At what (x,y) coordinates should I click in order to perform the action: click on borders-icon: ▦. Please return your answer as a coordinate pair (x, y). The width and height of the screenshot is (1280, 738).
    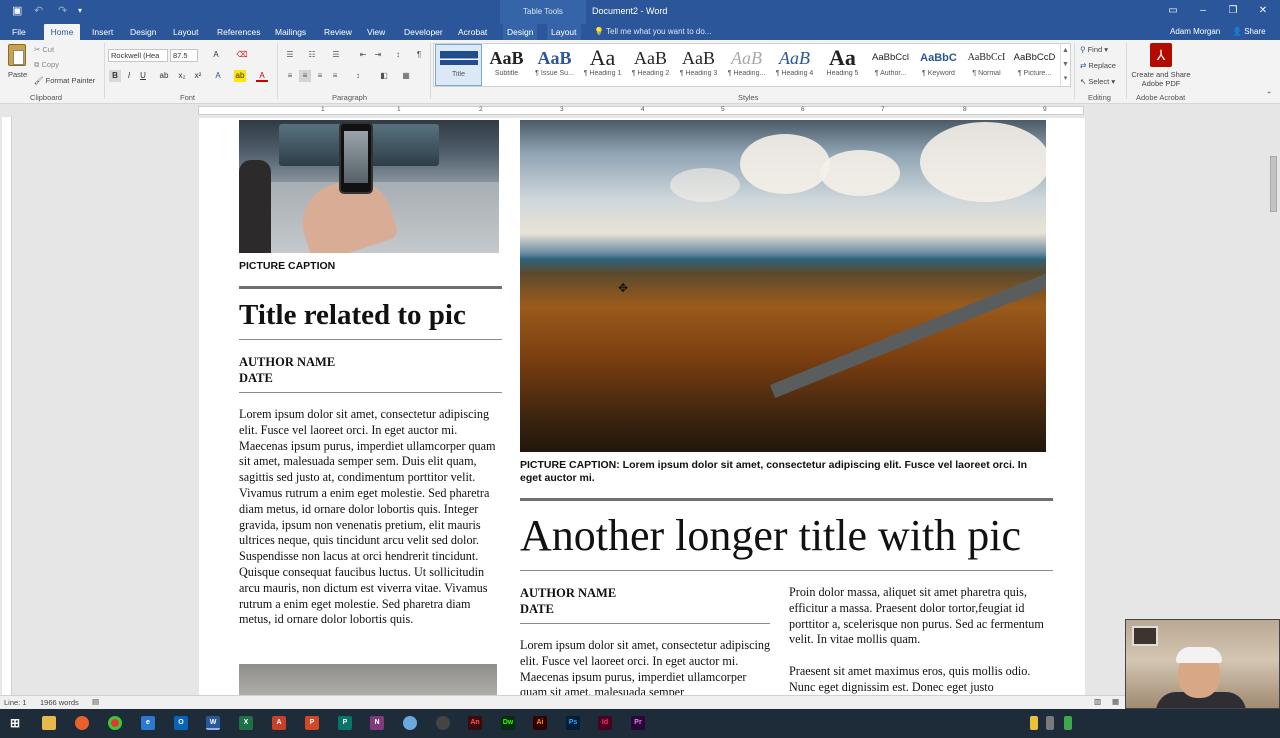
    Looking at the image, I should click on (406, 76).